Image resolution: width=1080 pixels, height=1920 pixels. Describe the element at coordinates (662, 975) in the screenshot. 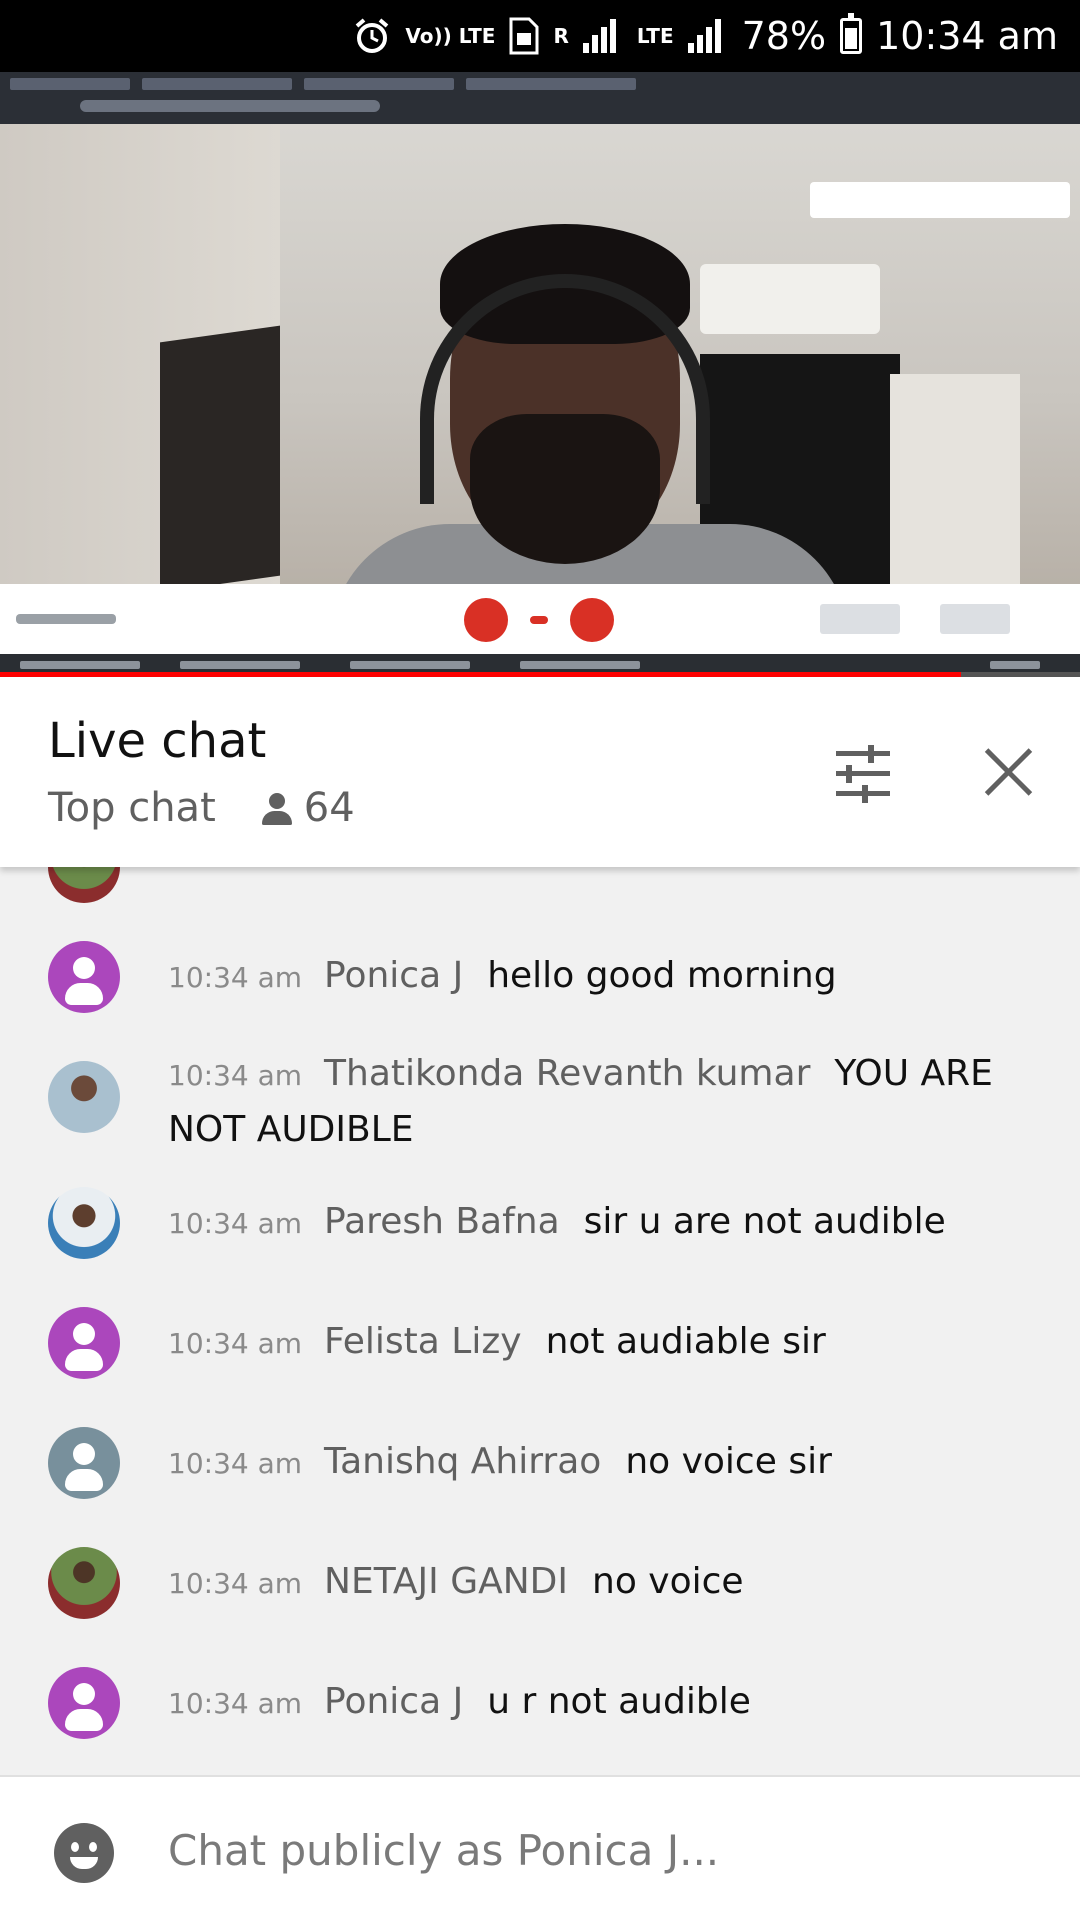

I see `message-text: hello good morning` at that location.